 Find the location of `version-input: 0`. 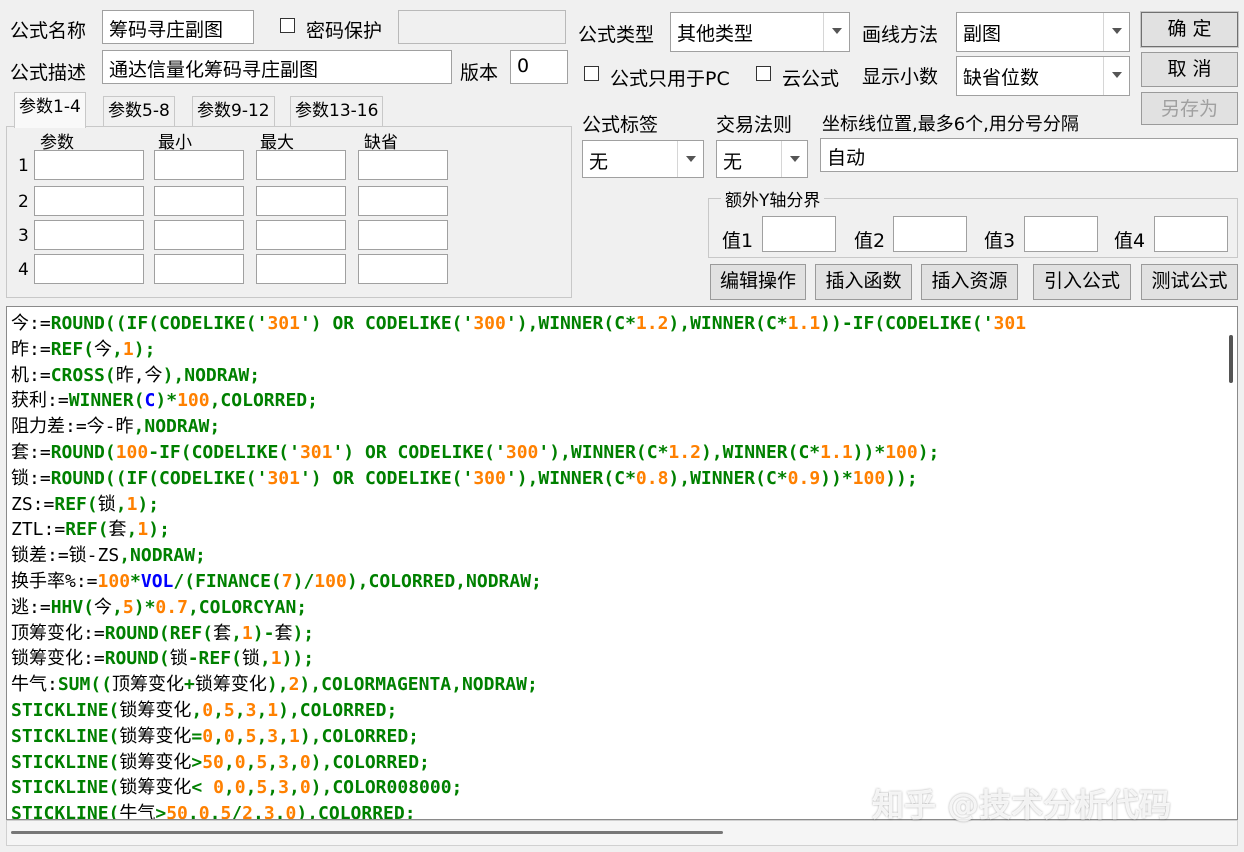

version-input: 0 is located at coordinates (539, 67).